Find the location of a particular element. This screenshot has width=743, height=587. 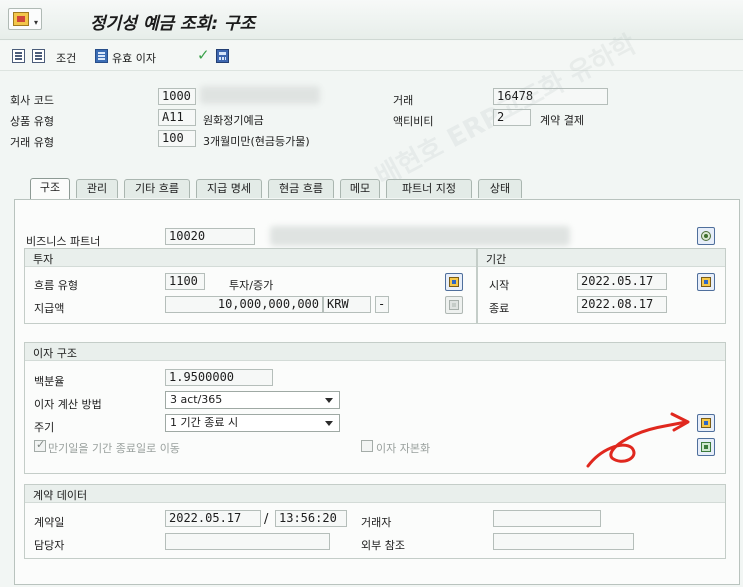

flow-type-label: 흐름 유형 is located at coordinates (56, 285).